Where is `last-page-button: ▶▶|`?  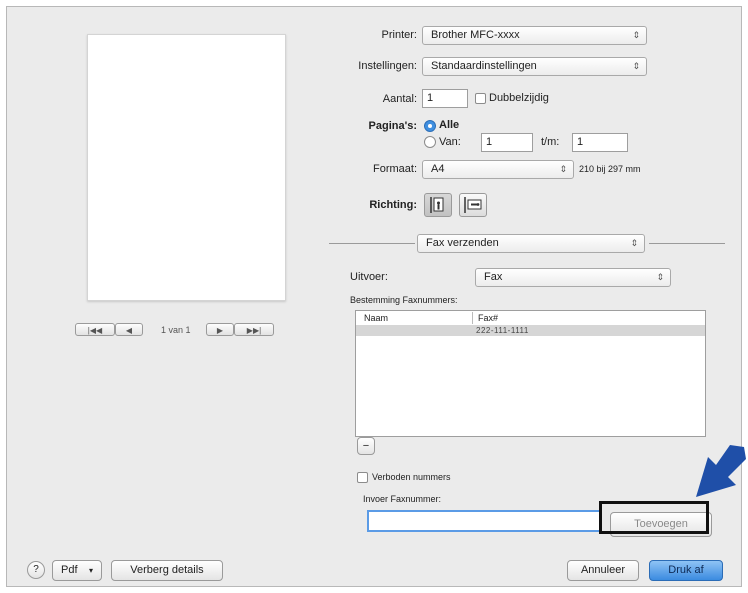
last-page-button: ▶▶| is located at coordinates (254, 329).